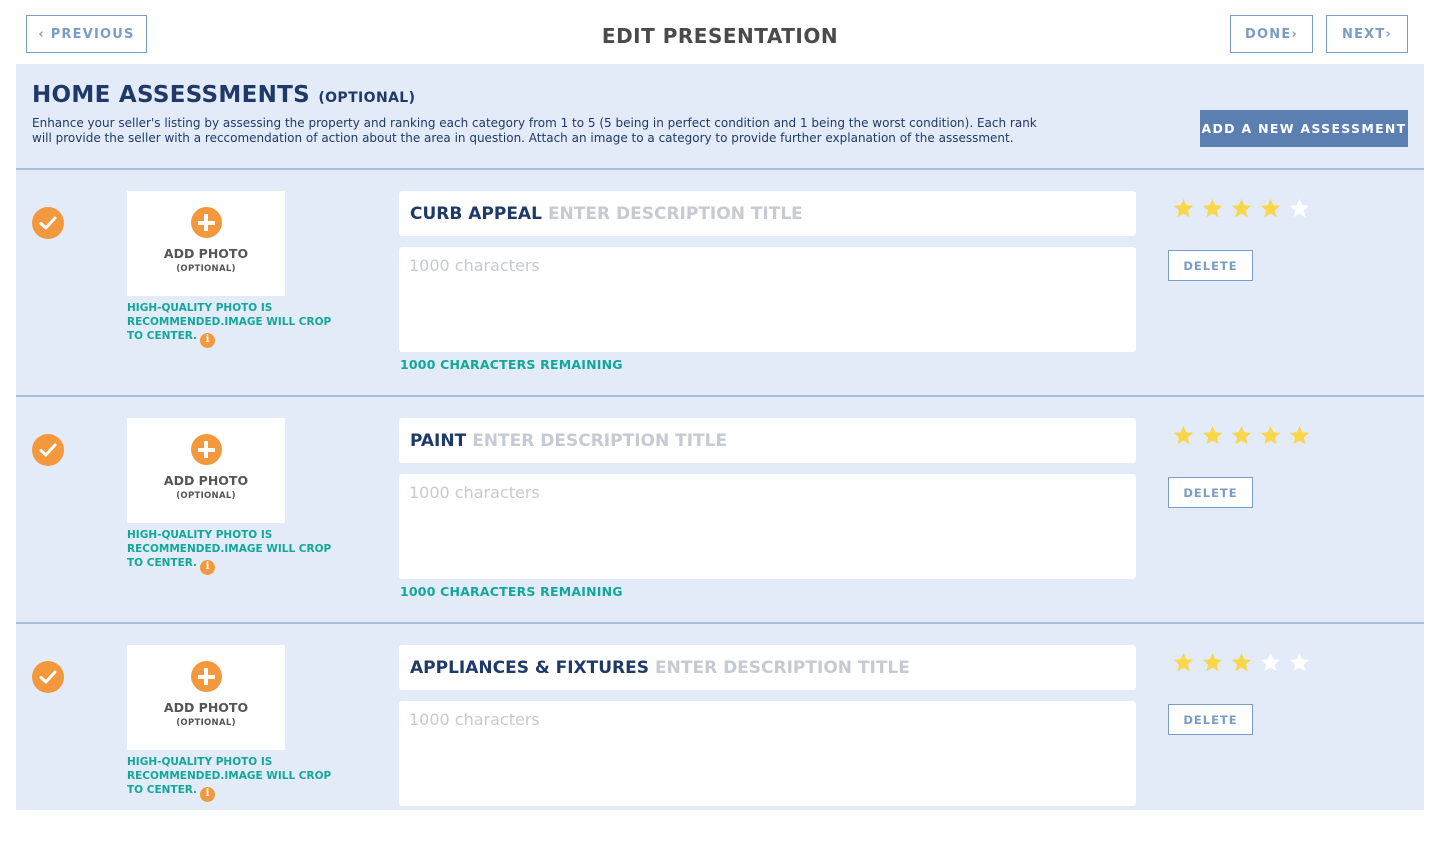 This screenshot has width=1440, height=850. I want to click on section-header: HOME ASSESSMENTS (OPTIONAL), so click(223, 95).